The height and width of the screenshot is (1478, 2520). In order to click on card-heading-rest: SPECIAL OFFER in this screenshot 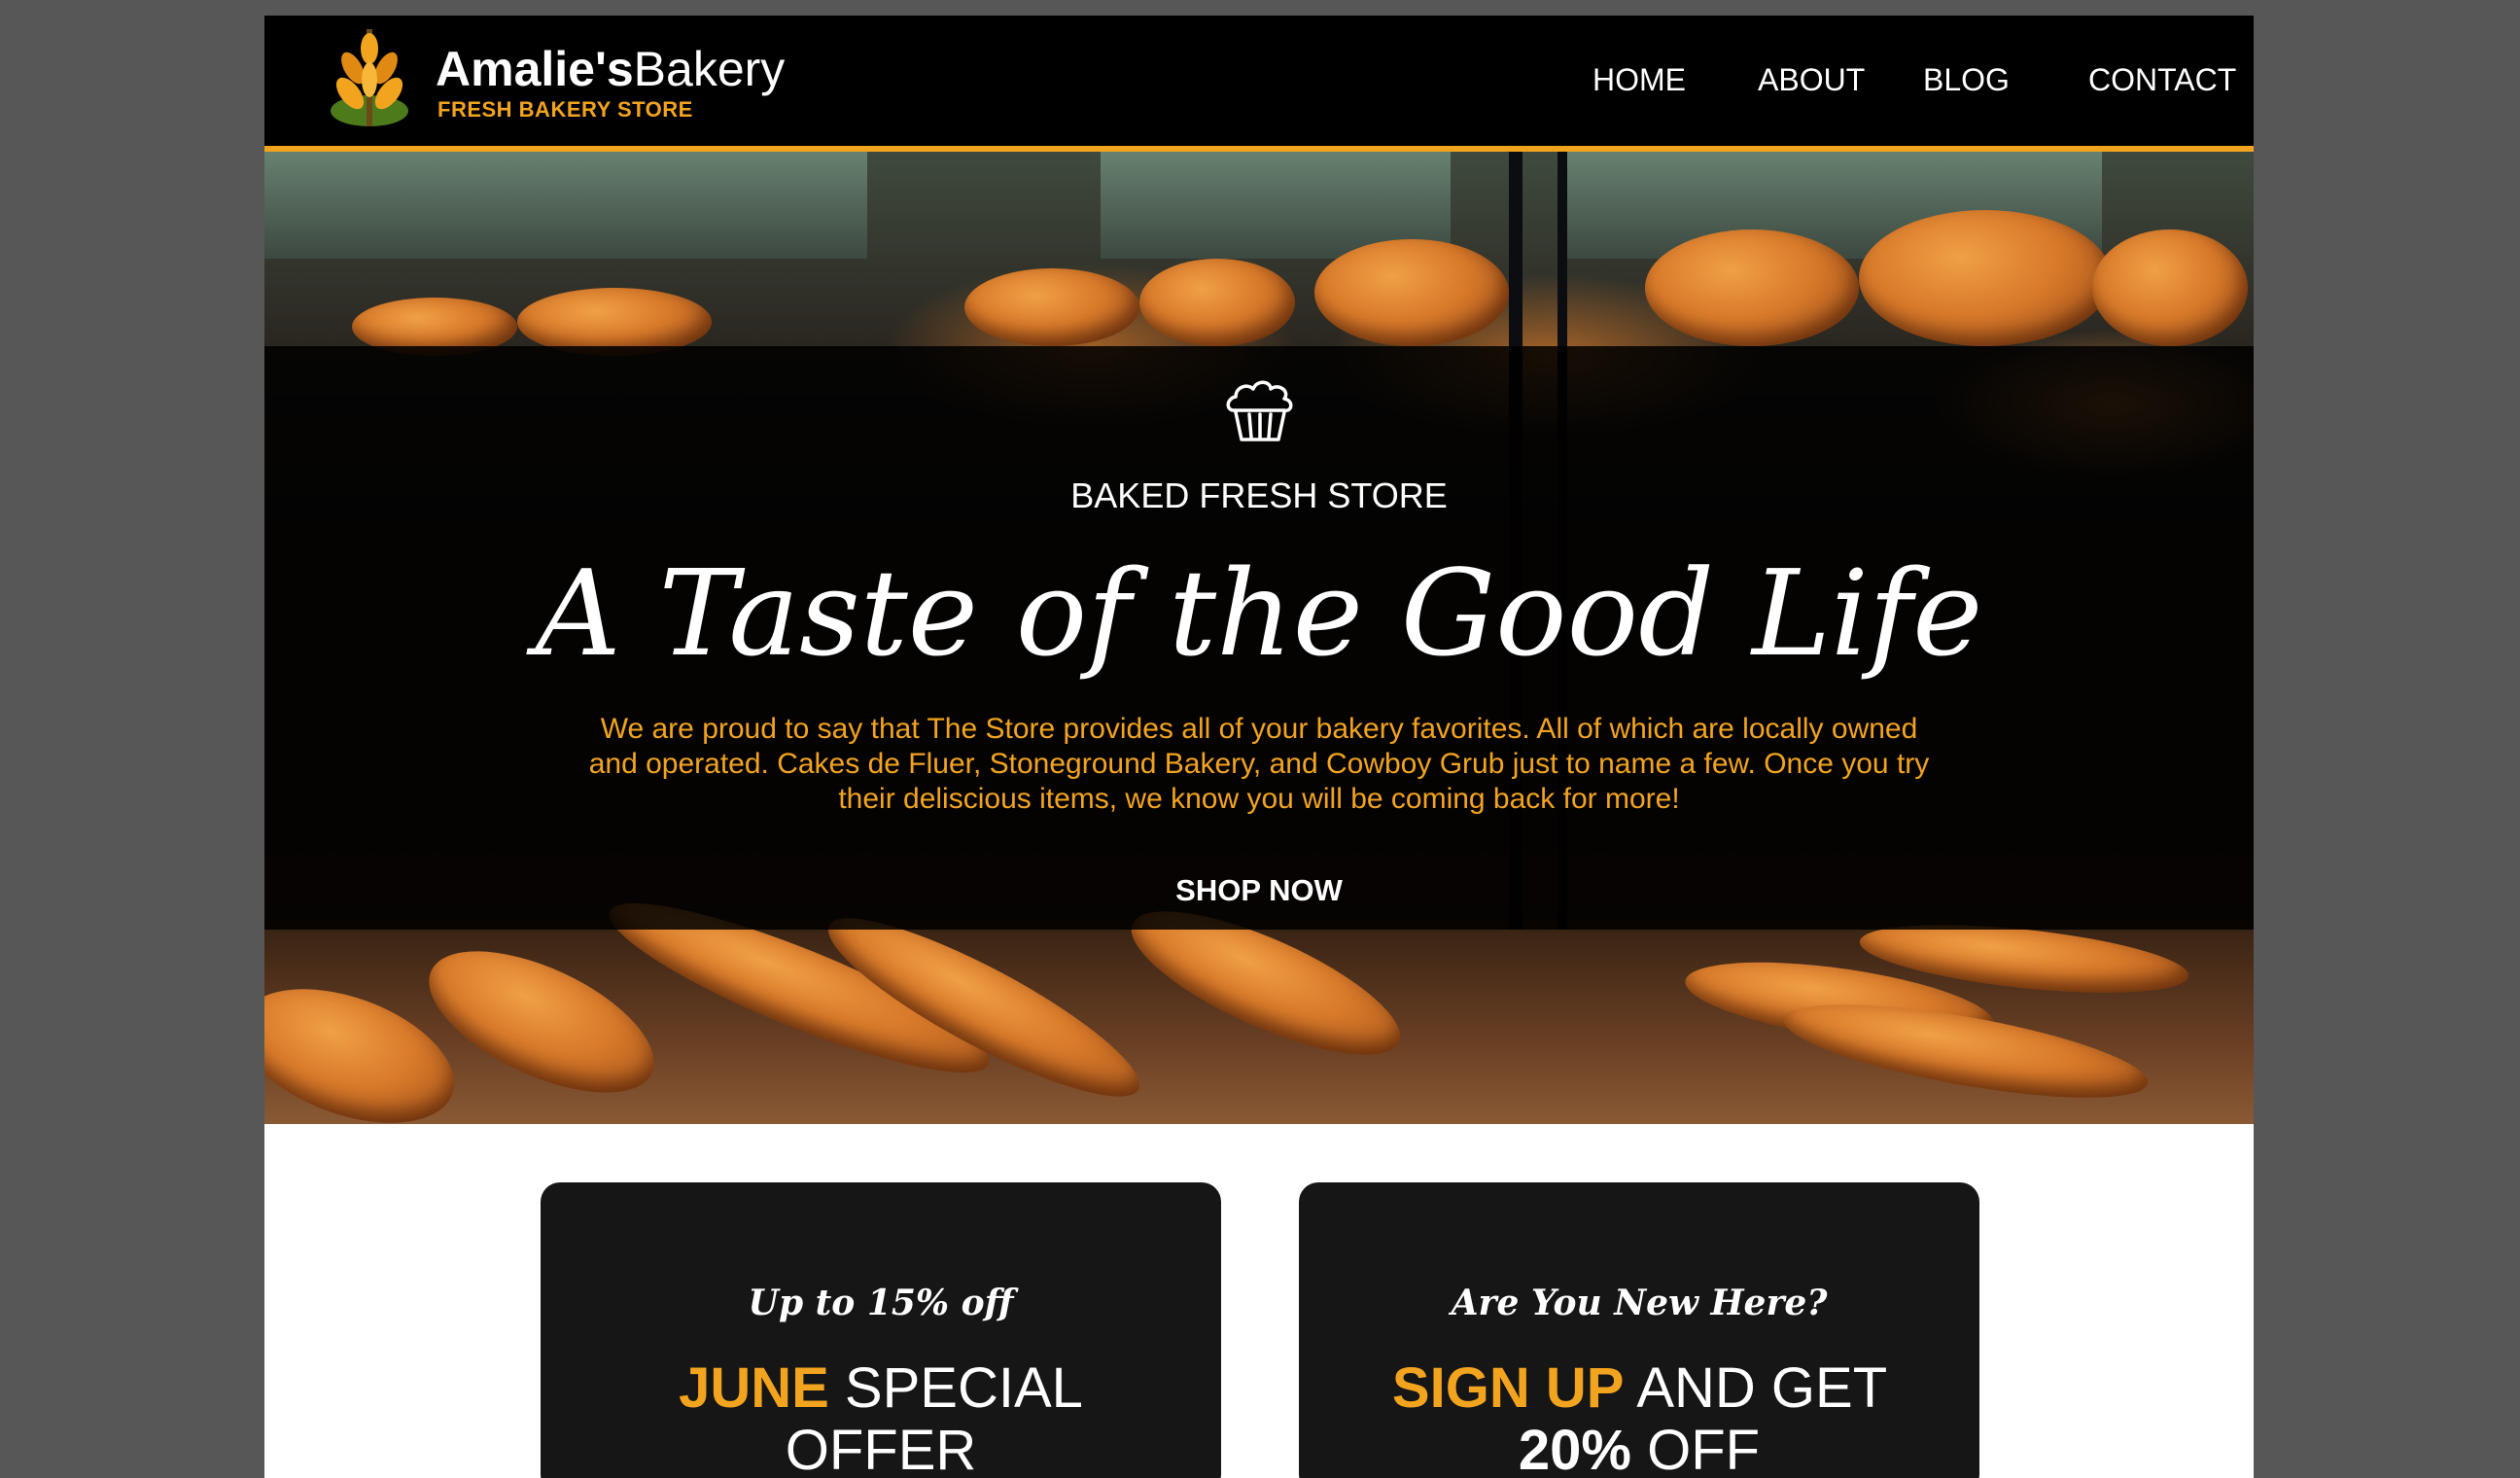, I will do `click(934, 1417)`.